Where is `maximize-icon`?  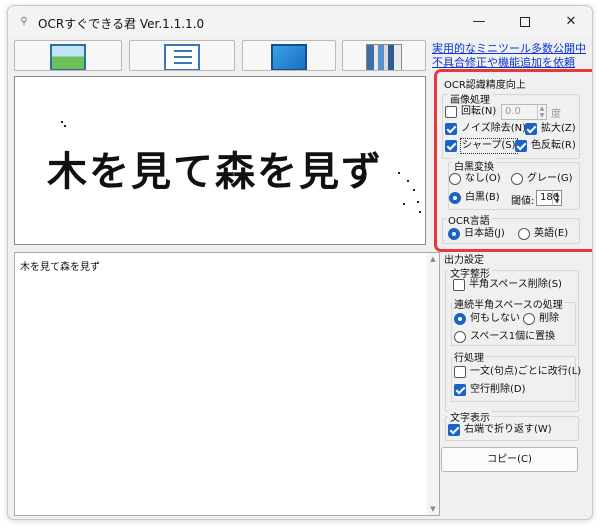
maximize-icon is located at coordinates (525, 21).